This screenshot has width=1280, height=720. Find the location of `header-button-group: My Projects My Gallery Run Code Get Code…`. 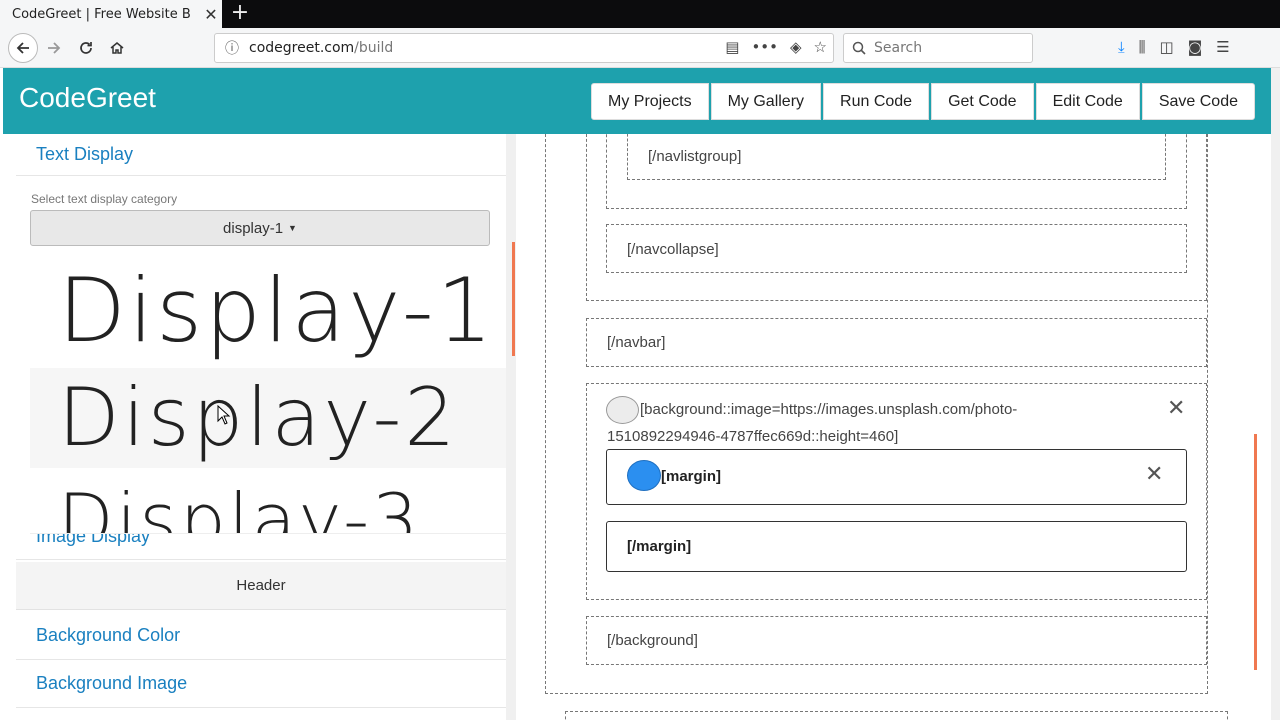

header-button-group: My Projects My Gallery Run Code Get Code… is located at coordinates (923, 101).